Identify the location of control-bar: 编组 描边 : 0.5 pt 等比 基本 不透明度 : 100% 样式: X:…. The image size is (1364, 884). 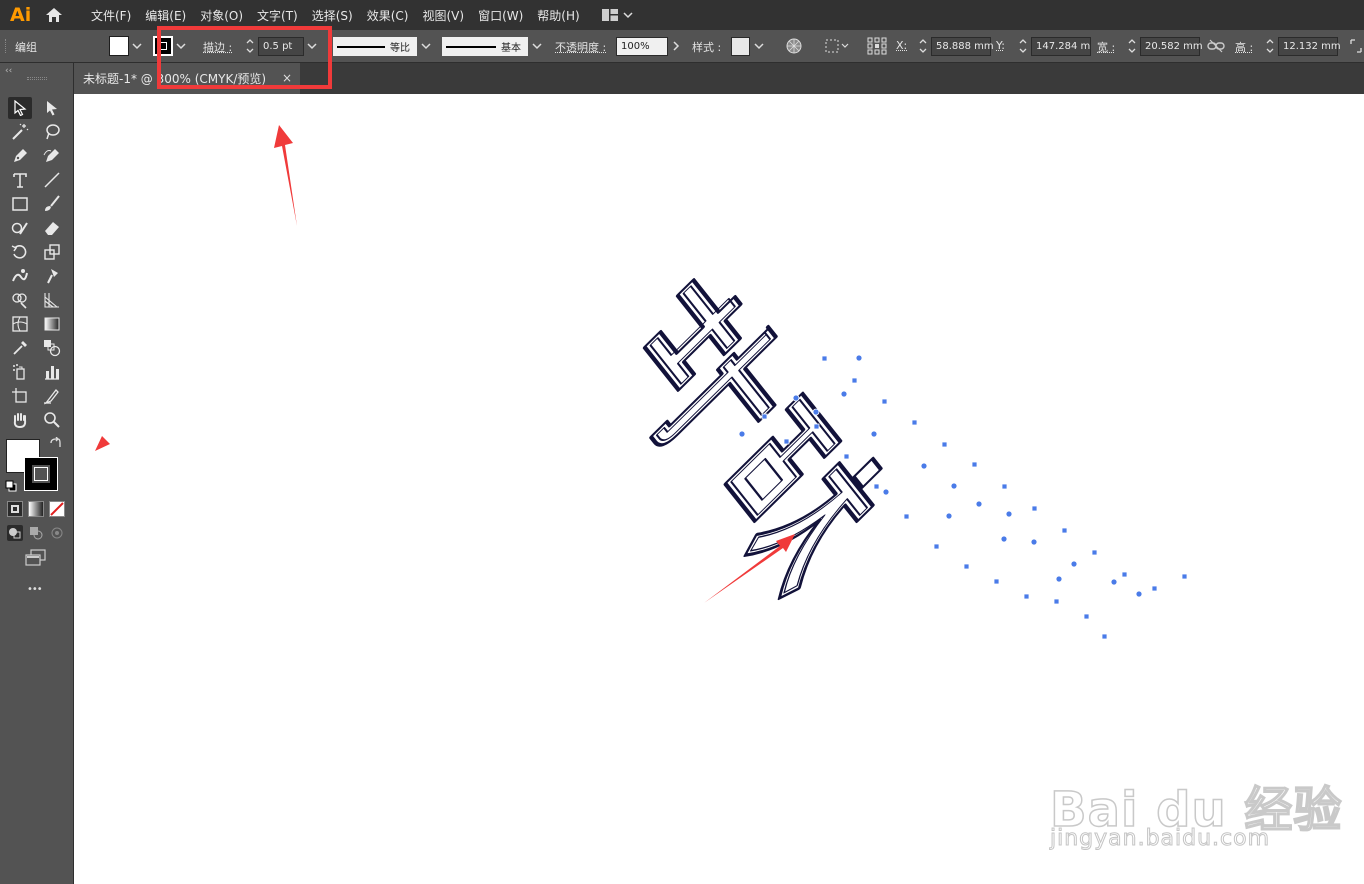
(682, 46).